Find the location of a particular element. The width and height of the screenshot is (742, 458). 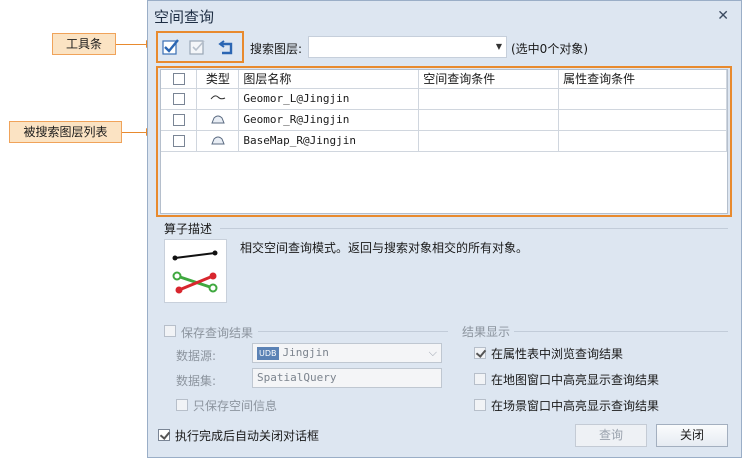

layer-list-callout-arrow is located at coordinates (135, 132).